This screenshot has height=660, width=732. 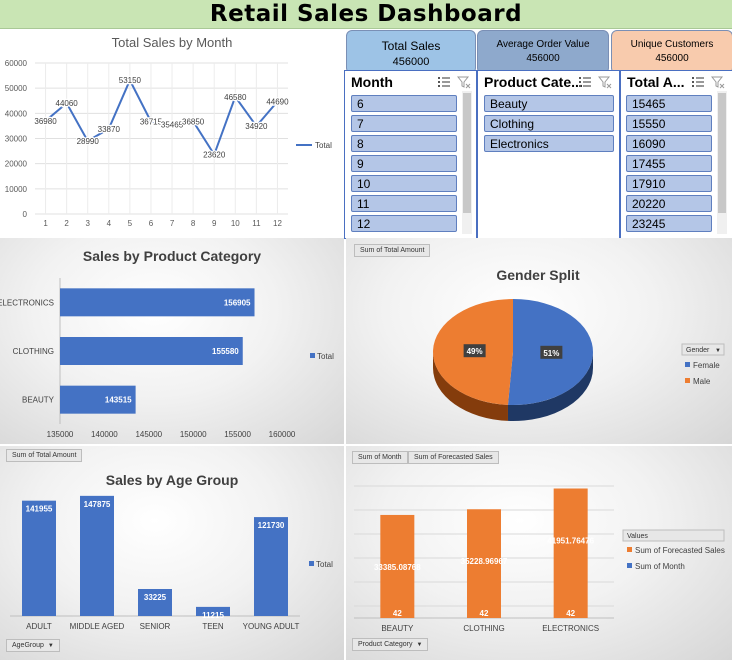 What do you see at coordinates (39, 626) in the screenshot?
I see `x-tick-label: ADULT` at bounding box center [39, 626].